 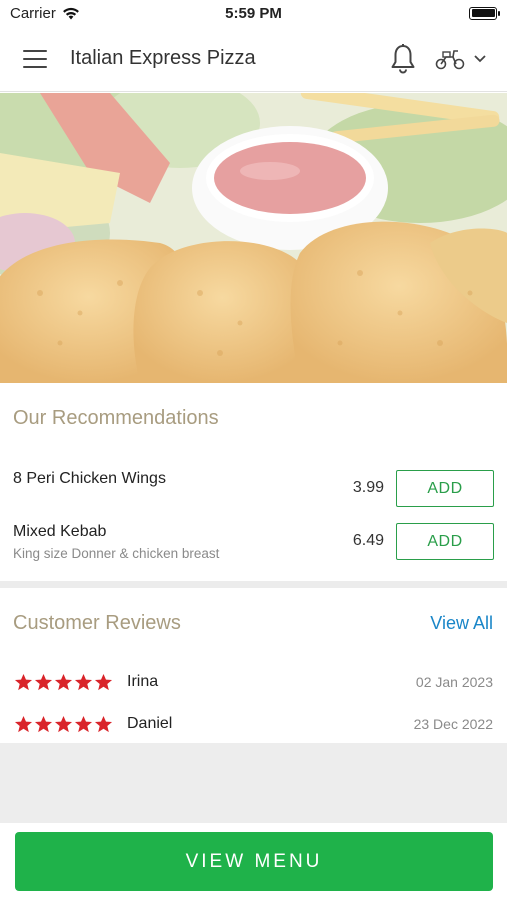 I want to click on scooter-icon, so click(x=450, y=59).